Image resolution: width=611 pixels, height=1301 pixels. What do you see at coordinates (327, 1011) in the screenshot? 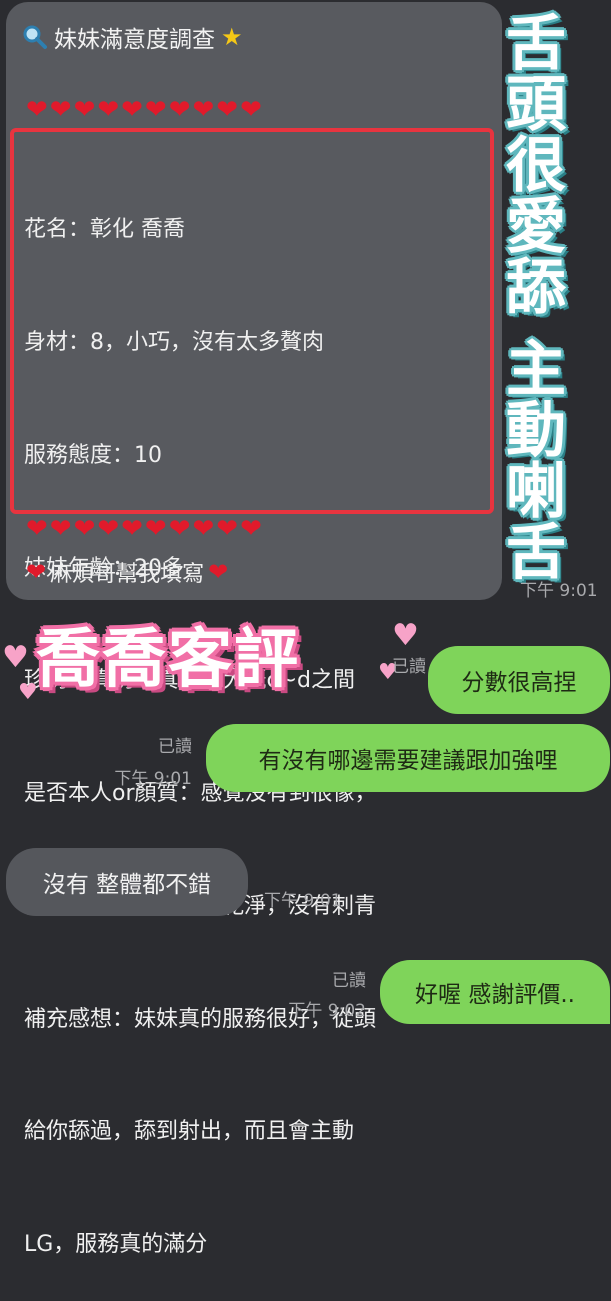
I see `message-time: 下午 9:02` at bounding box center [327, 1011].